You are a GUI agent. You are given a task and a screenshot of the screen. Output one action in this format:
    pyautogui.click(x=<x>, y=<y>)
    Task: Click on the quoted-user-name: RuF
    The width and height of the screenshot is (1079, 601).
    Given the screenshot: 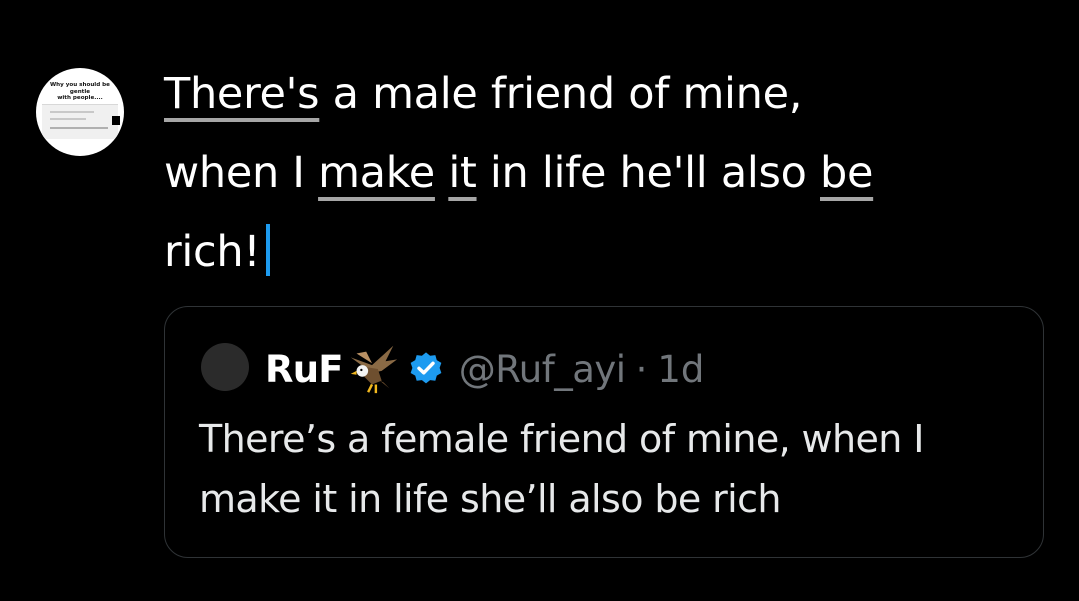 What is the action you would take?
    pyautogui.click(x=304, y=369)
    